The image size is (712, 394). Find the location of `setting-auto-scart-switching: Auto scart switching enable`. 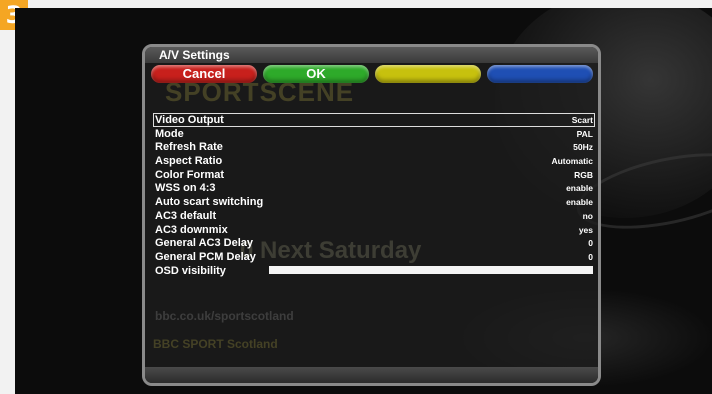

setting-auto-scart-switching: Auto scart switching enable is located at coordinates (374, 202).